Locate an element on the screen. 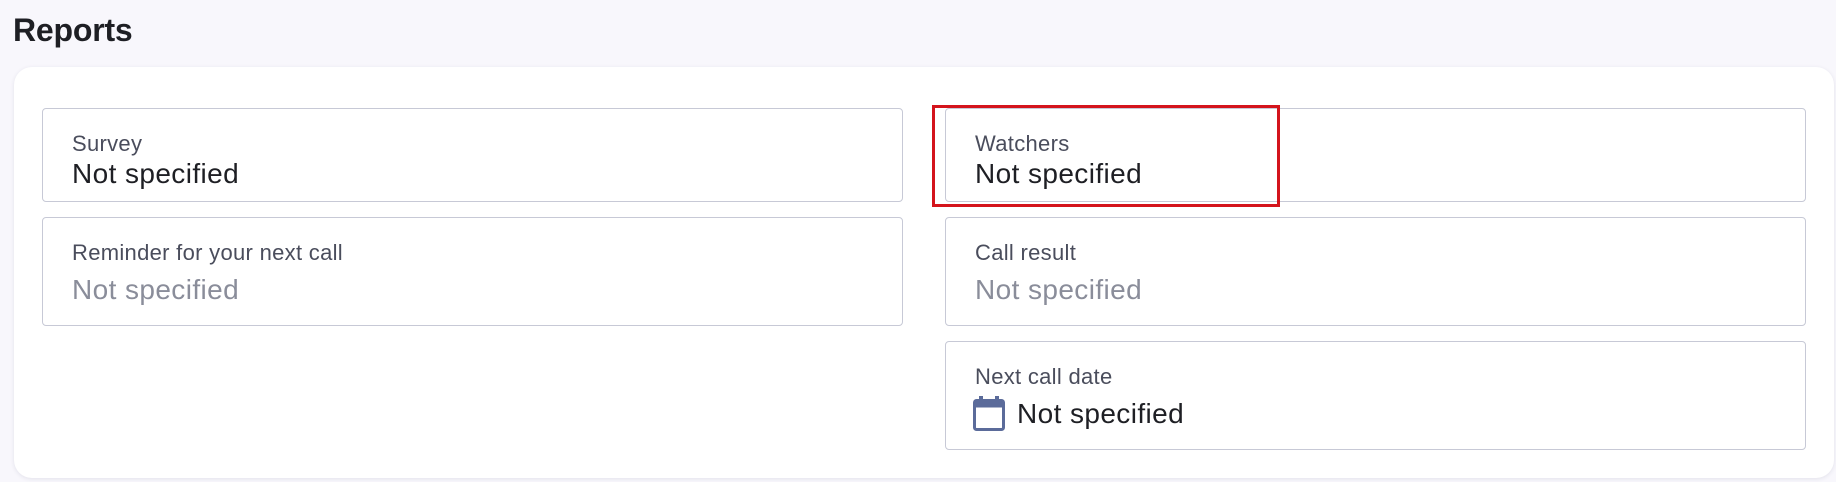 The image size is (1836, 482). watchers-field: Watchers Not specified is located at coordinates (1375, 155).